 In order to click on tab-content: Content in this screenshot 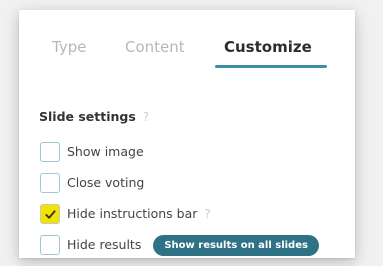, I will do `click(155, 47)`.